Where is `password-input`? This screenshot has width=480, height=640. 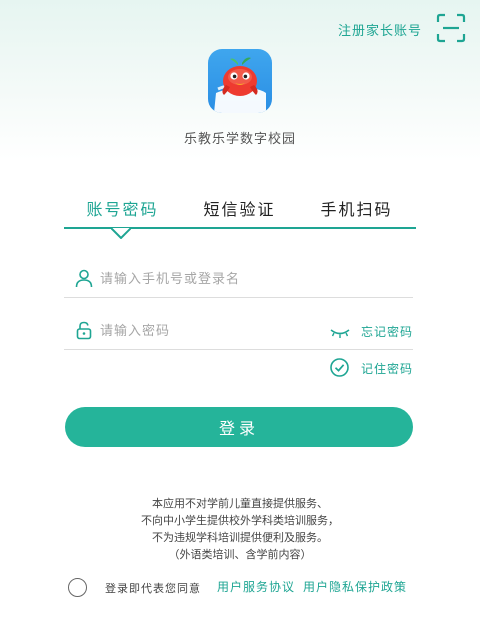
password-input is located at coordinates (210, 331).